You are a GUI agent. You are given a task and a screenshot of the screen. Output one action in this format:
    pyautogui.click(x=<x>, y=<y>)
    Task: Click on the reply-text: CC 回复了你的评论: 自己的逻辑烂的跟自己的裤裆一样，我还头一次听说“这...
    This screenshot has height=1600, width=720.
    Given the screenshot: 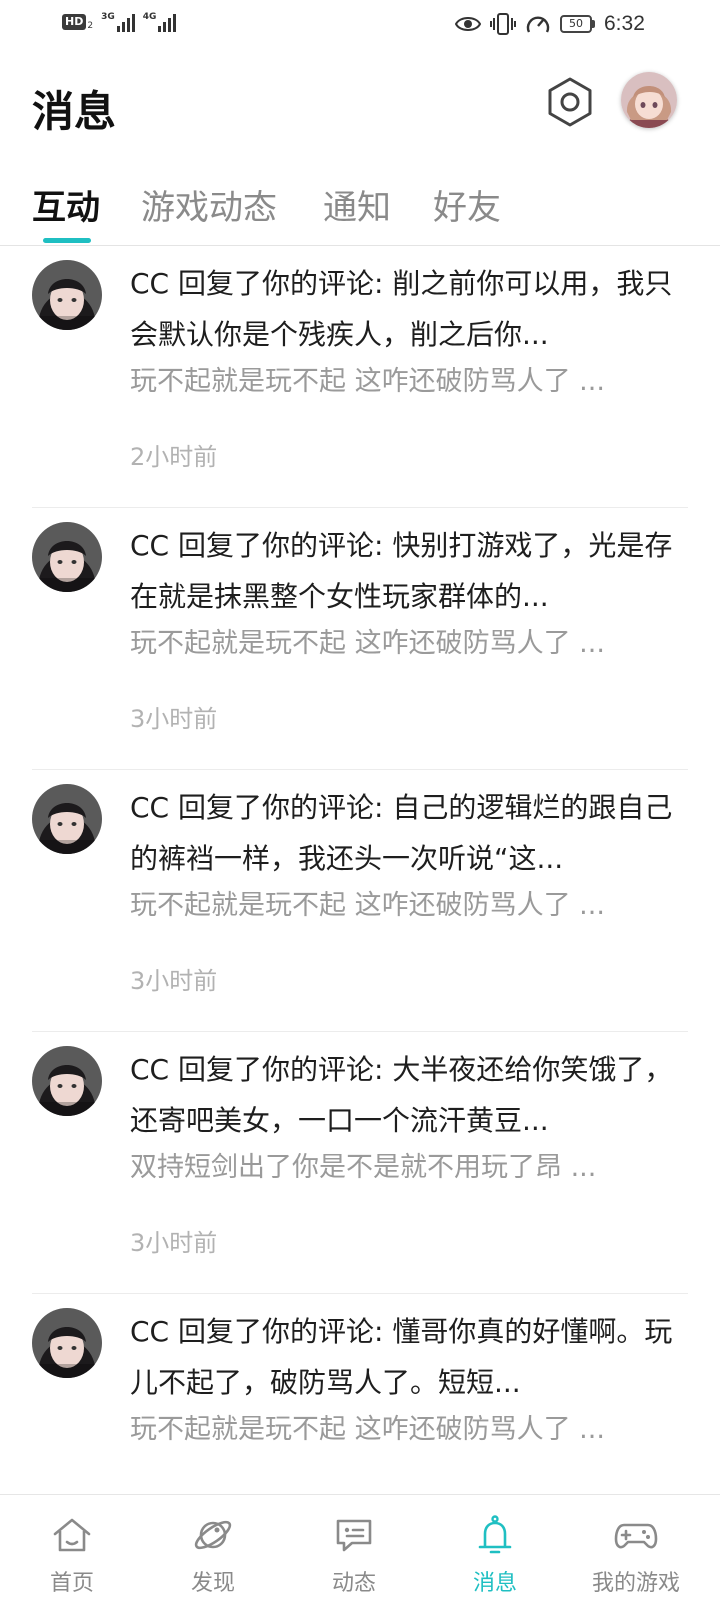 What is the action you would take?
    pyautogui.click(x=401, y=833)
    